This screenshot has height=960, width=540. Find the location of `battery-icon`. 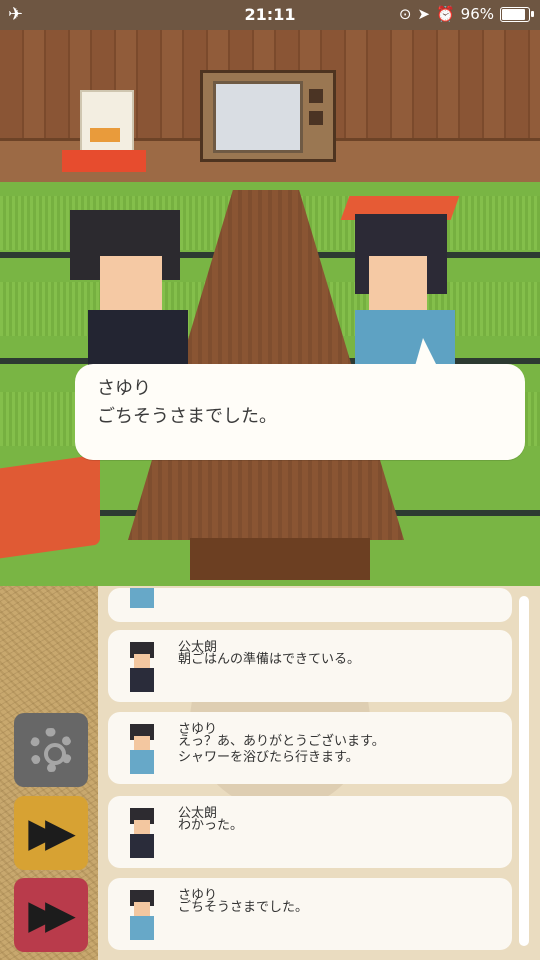

battery-icon is located at coordinates (517, 14).